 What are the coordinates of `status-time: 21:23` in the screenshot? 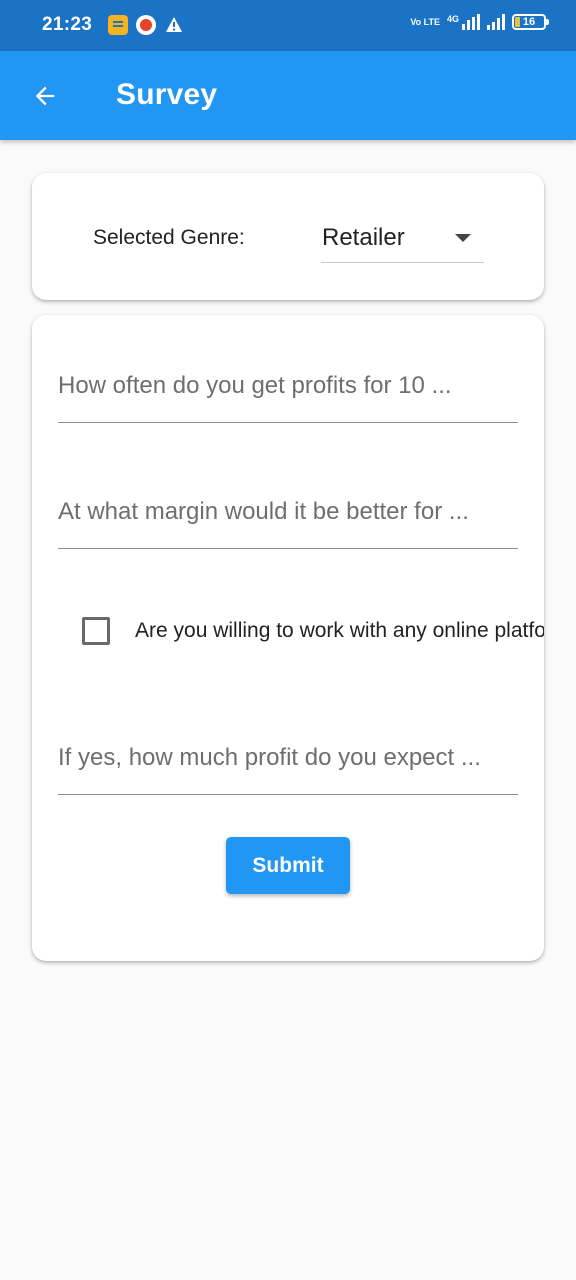 It's located at (67, 24).